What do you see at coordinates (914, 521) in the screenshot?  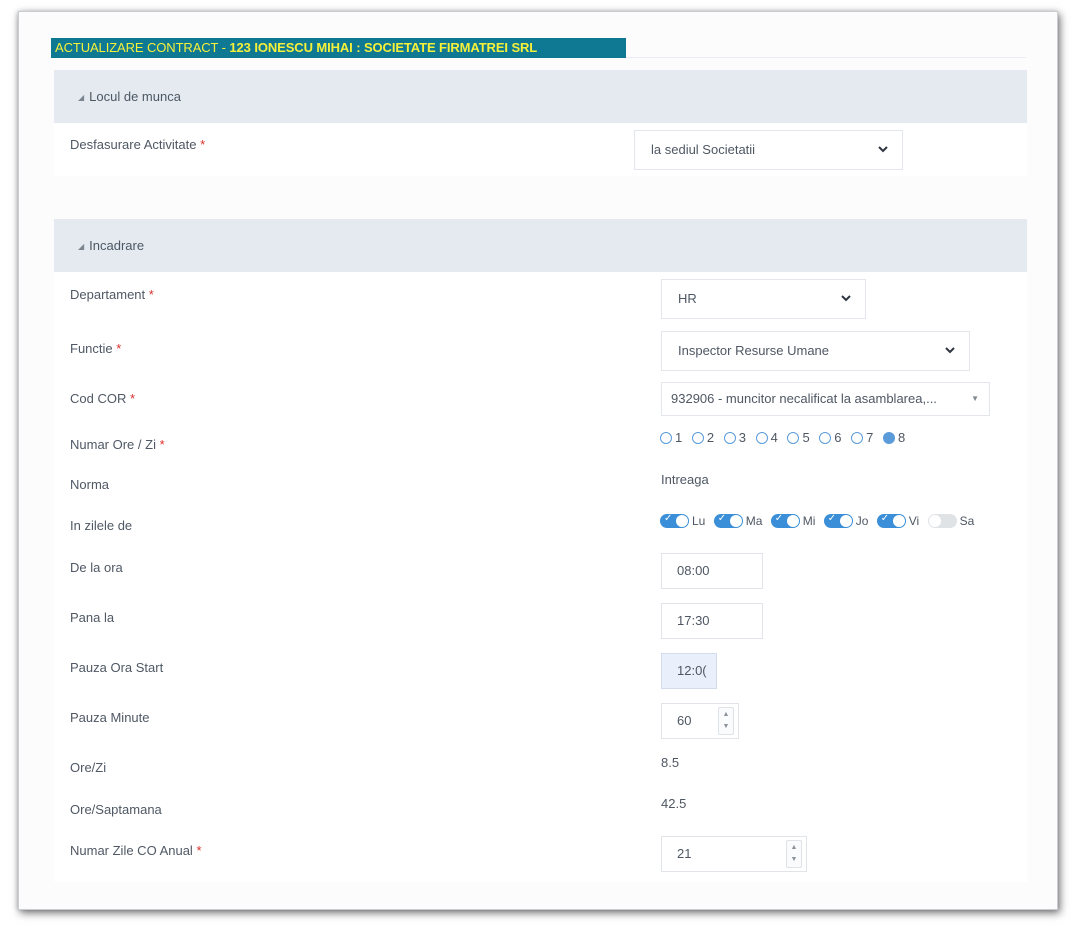 I see `toggle-label: Vi` at bounding box center [914, 521].